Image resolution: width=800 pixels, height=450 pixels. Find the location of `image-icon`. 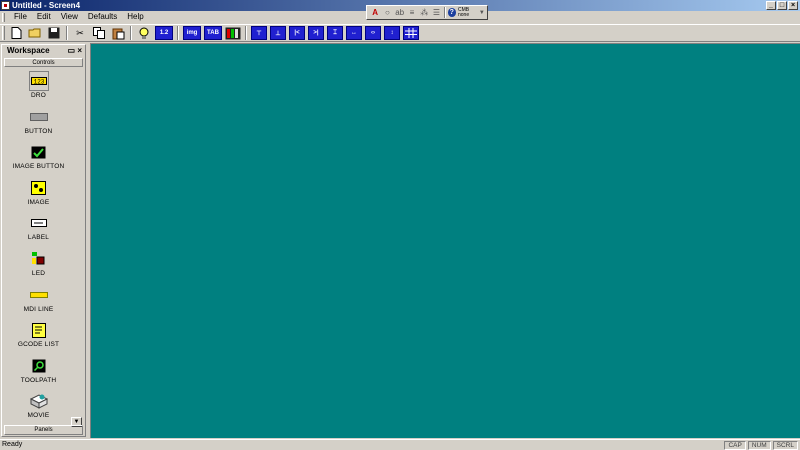

image-icon is located at coordinates (39, 188).